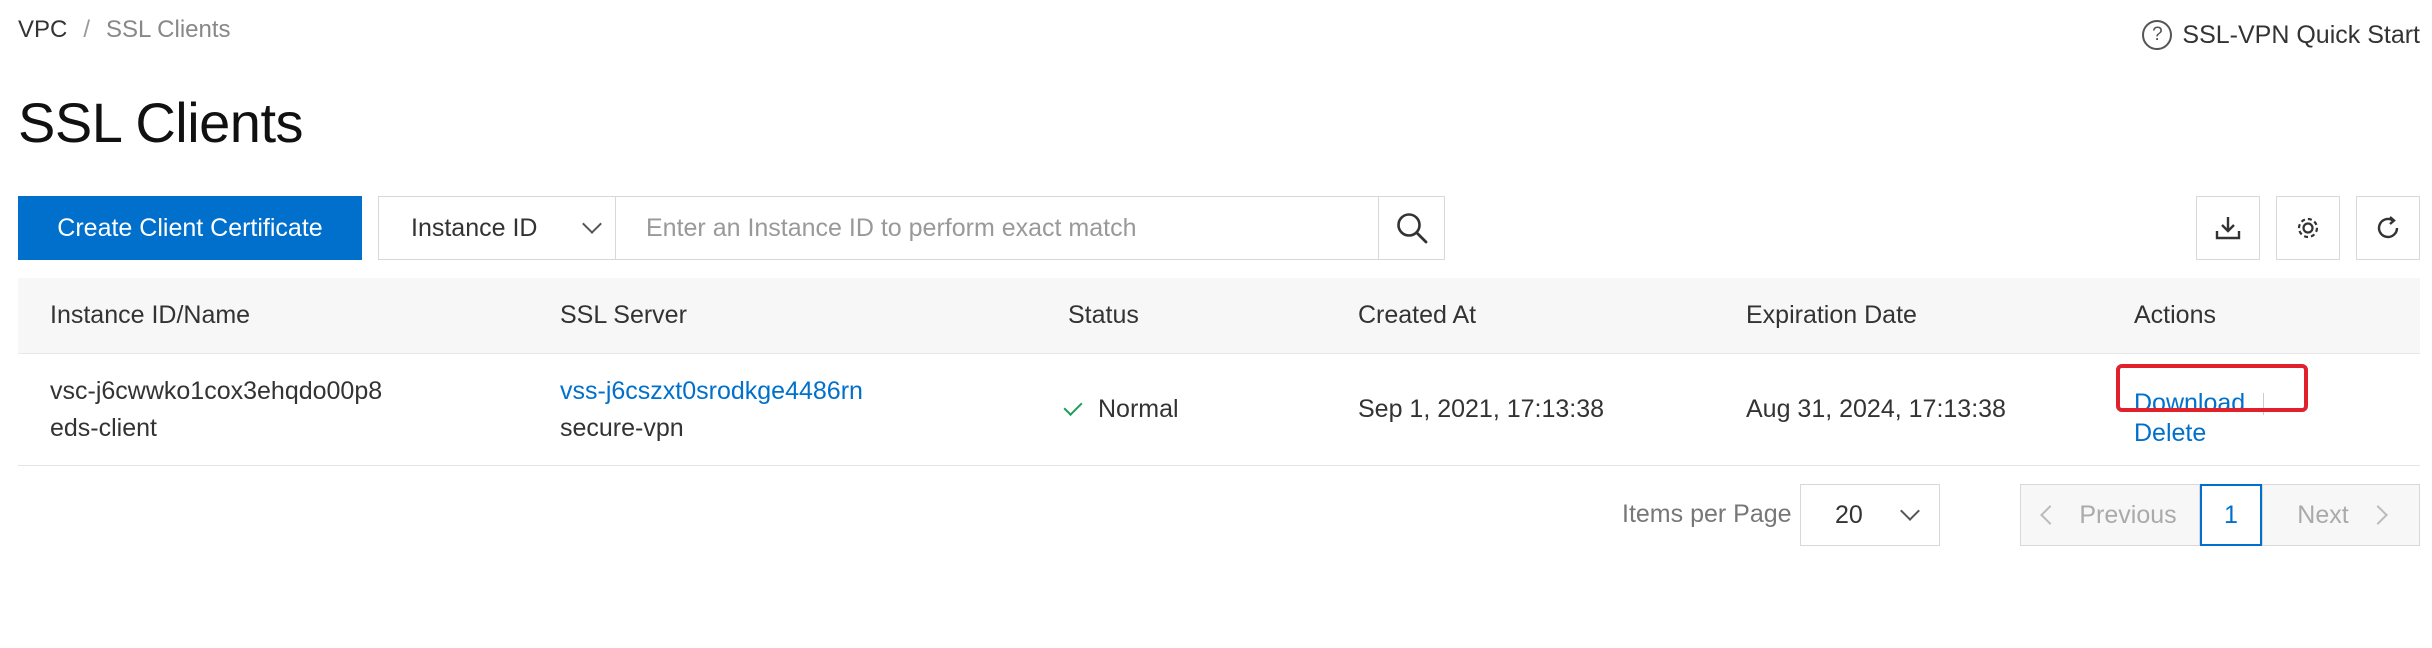 Image resolution: width=2432 pixels, height=648 pixels. I want to click on breadcrumb-vpc: VPC, so click(42, 30).